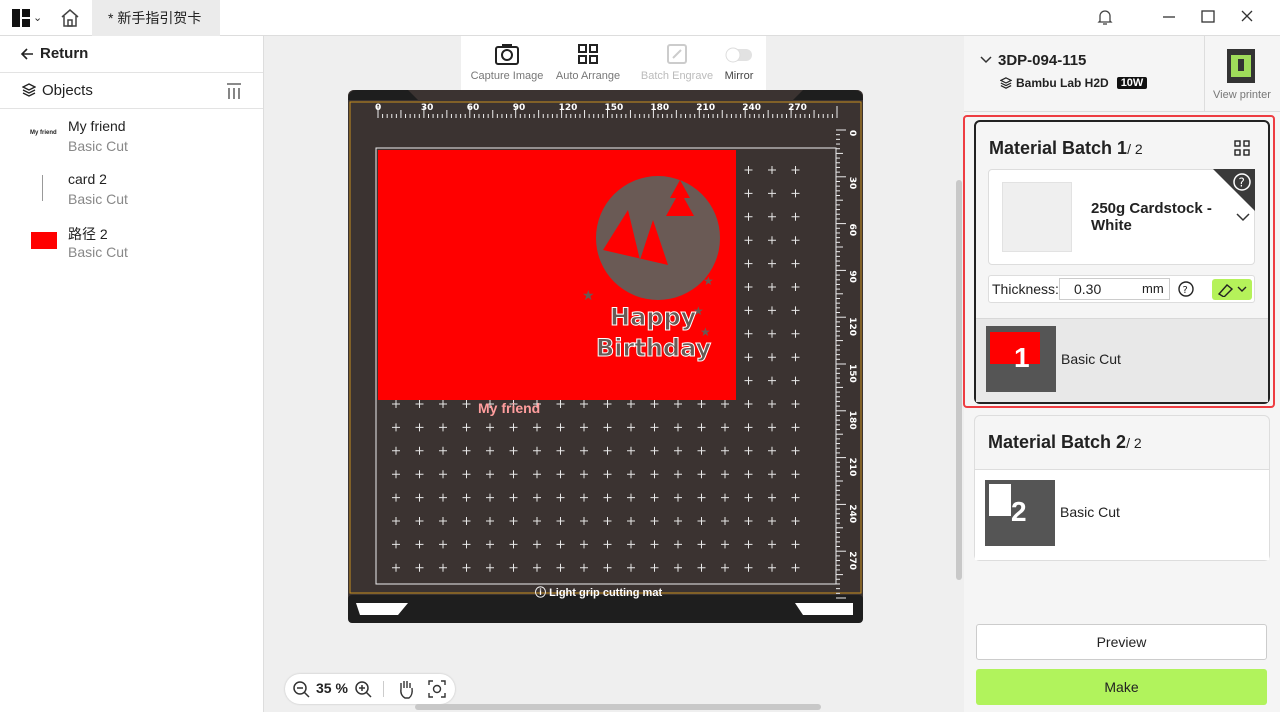  I want to click on printer-model-label: Bambu Lab H2D, so click(1062, 83).